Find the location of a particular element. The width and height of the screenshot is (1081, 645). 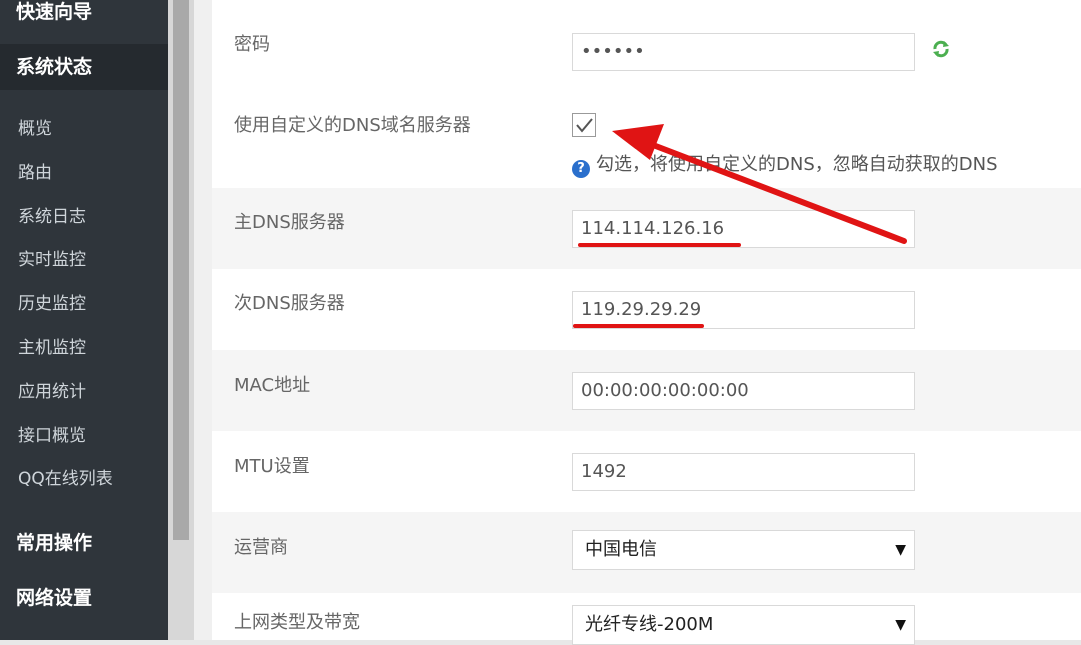

sidebar-item-history-monitor: 历史监控 is located at coordinates (84, 305).